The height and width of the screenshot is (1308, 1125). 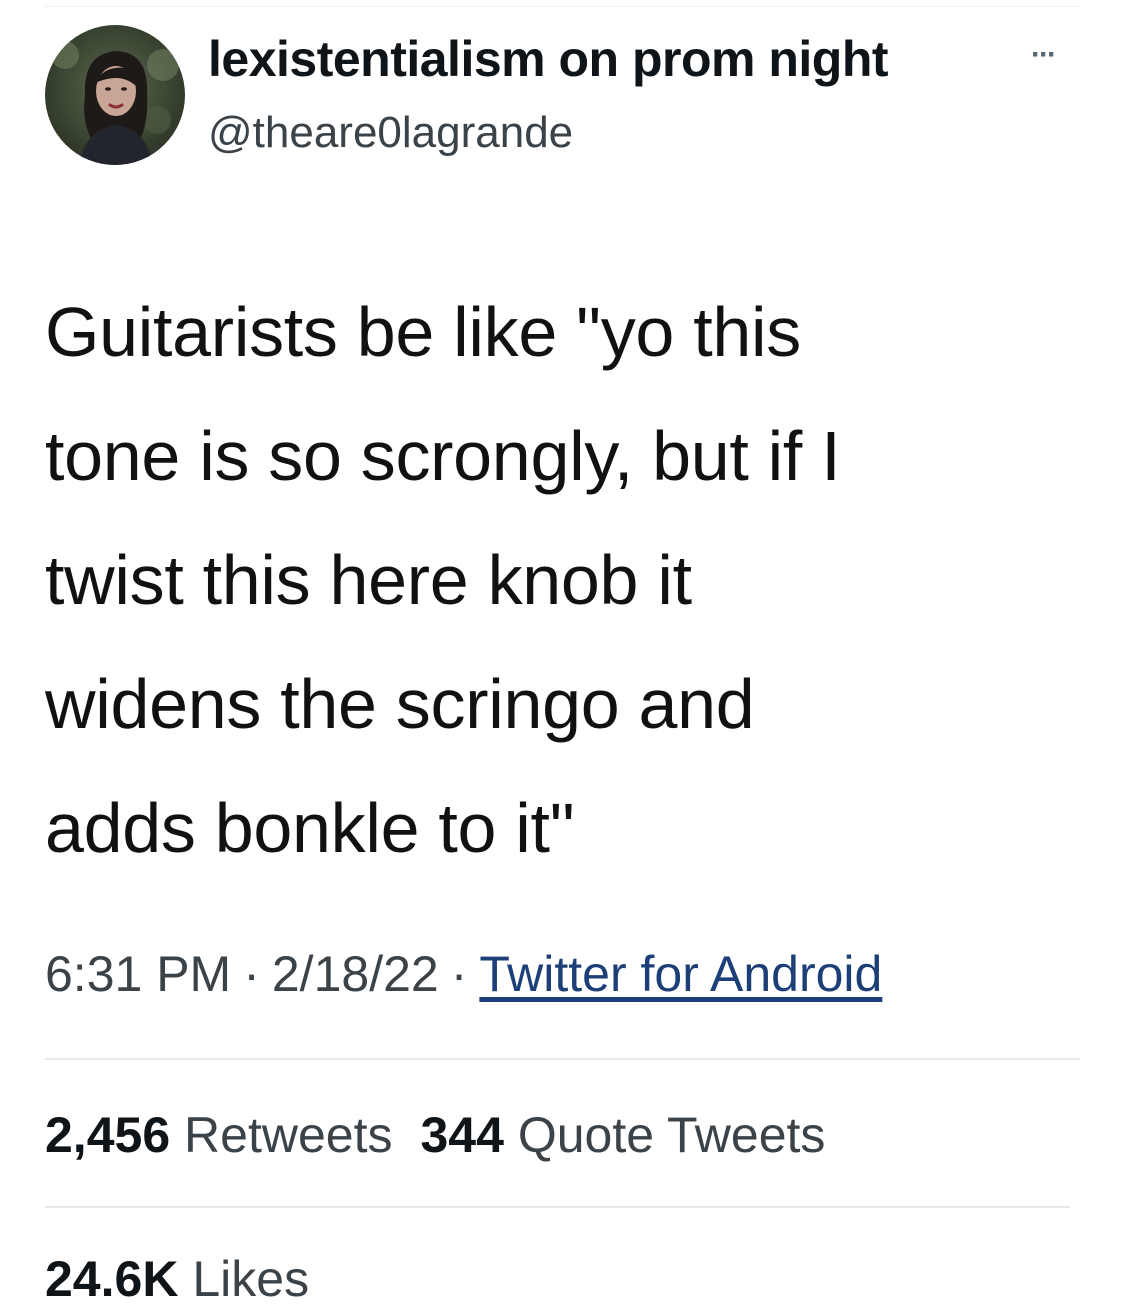 What do you see at coordinates (680, 974) in the screenshot?
I see `tweet-source-link: Twitter for Android` at bounding box center [680, 974].